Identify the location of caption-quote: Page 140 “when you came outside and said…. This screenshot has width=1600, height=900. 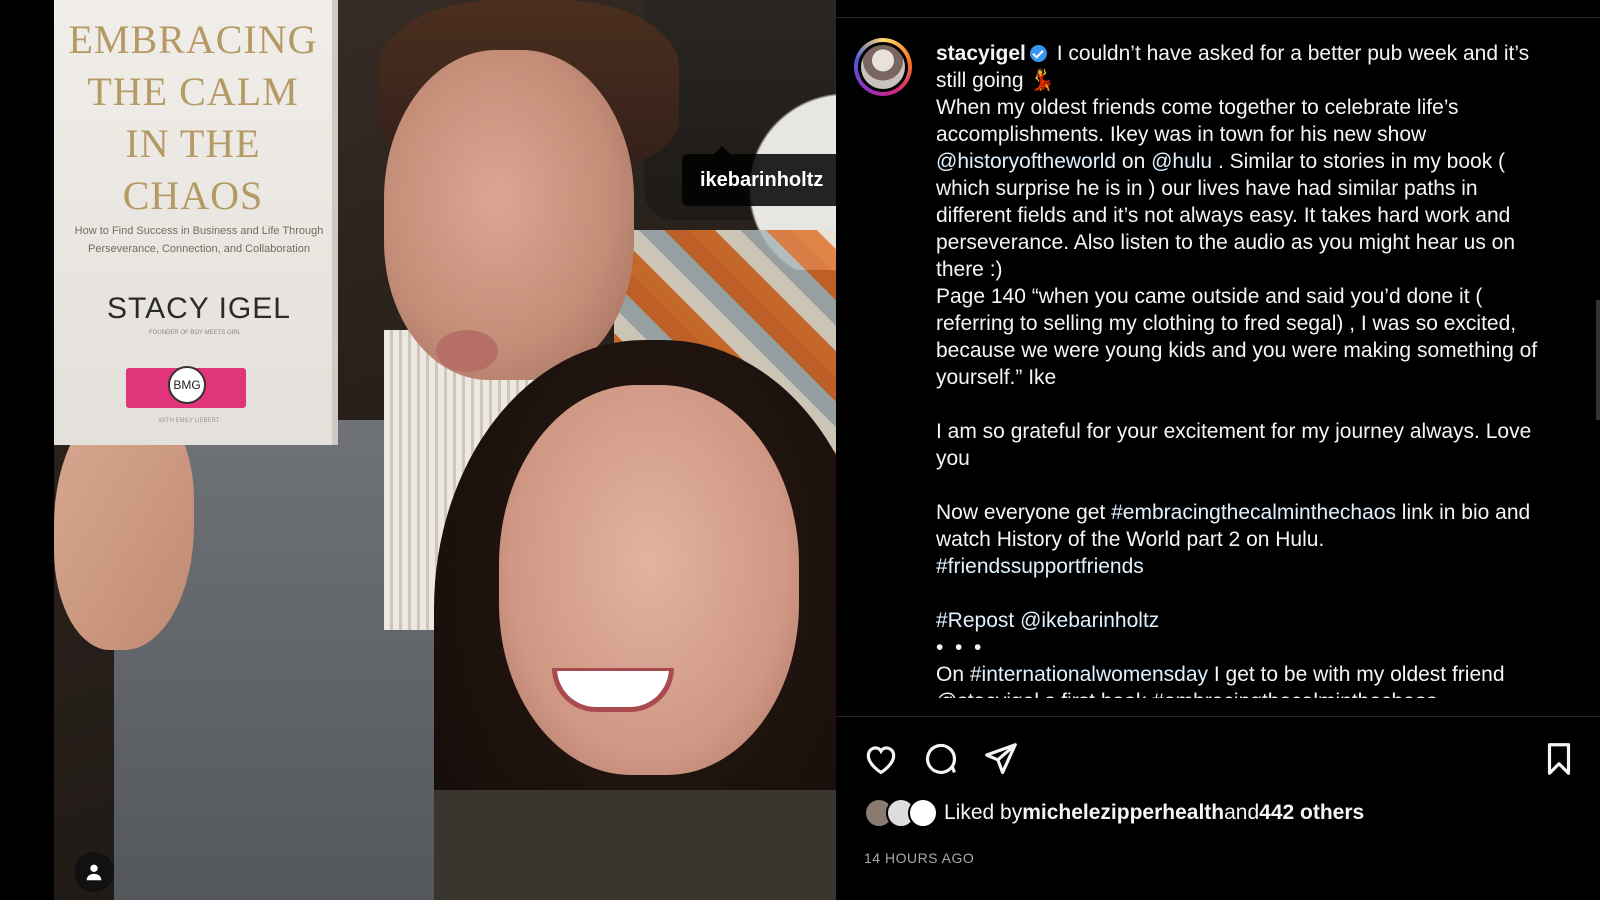
(1240, 337).